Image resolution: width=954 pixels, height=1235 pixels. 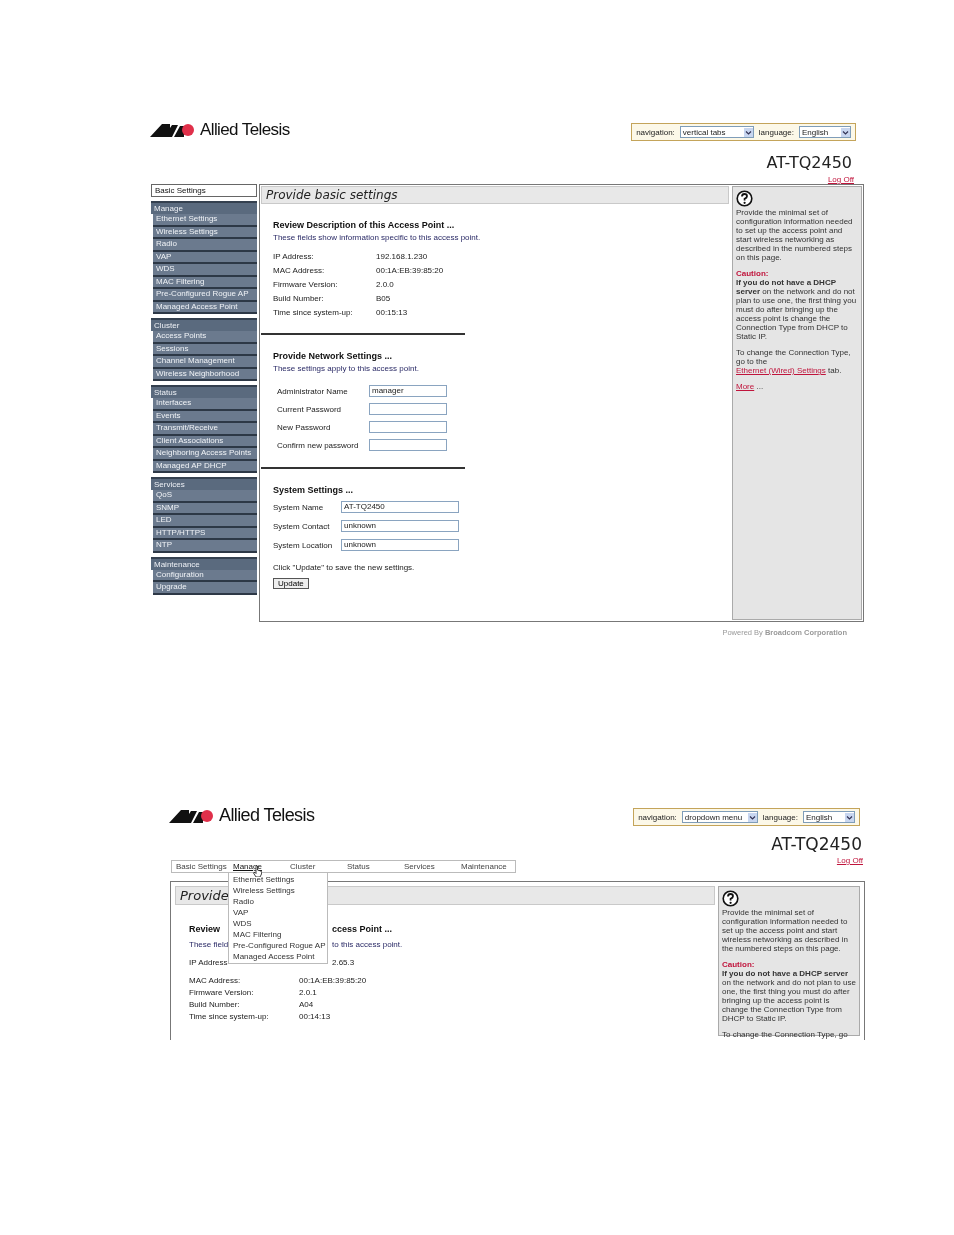 I want to click on sidebar-item: Access Points, so click(x=205, y=337).